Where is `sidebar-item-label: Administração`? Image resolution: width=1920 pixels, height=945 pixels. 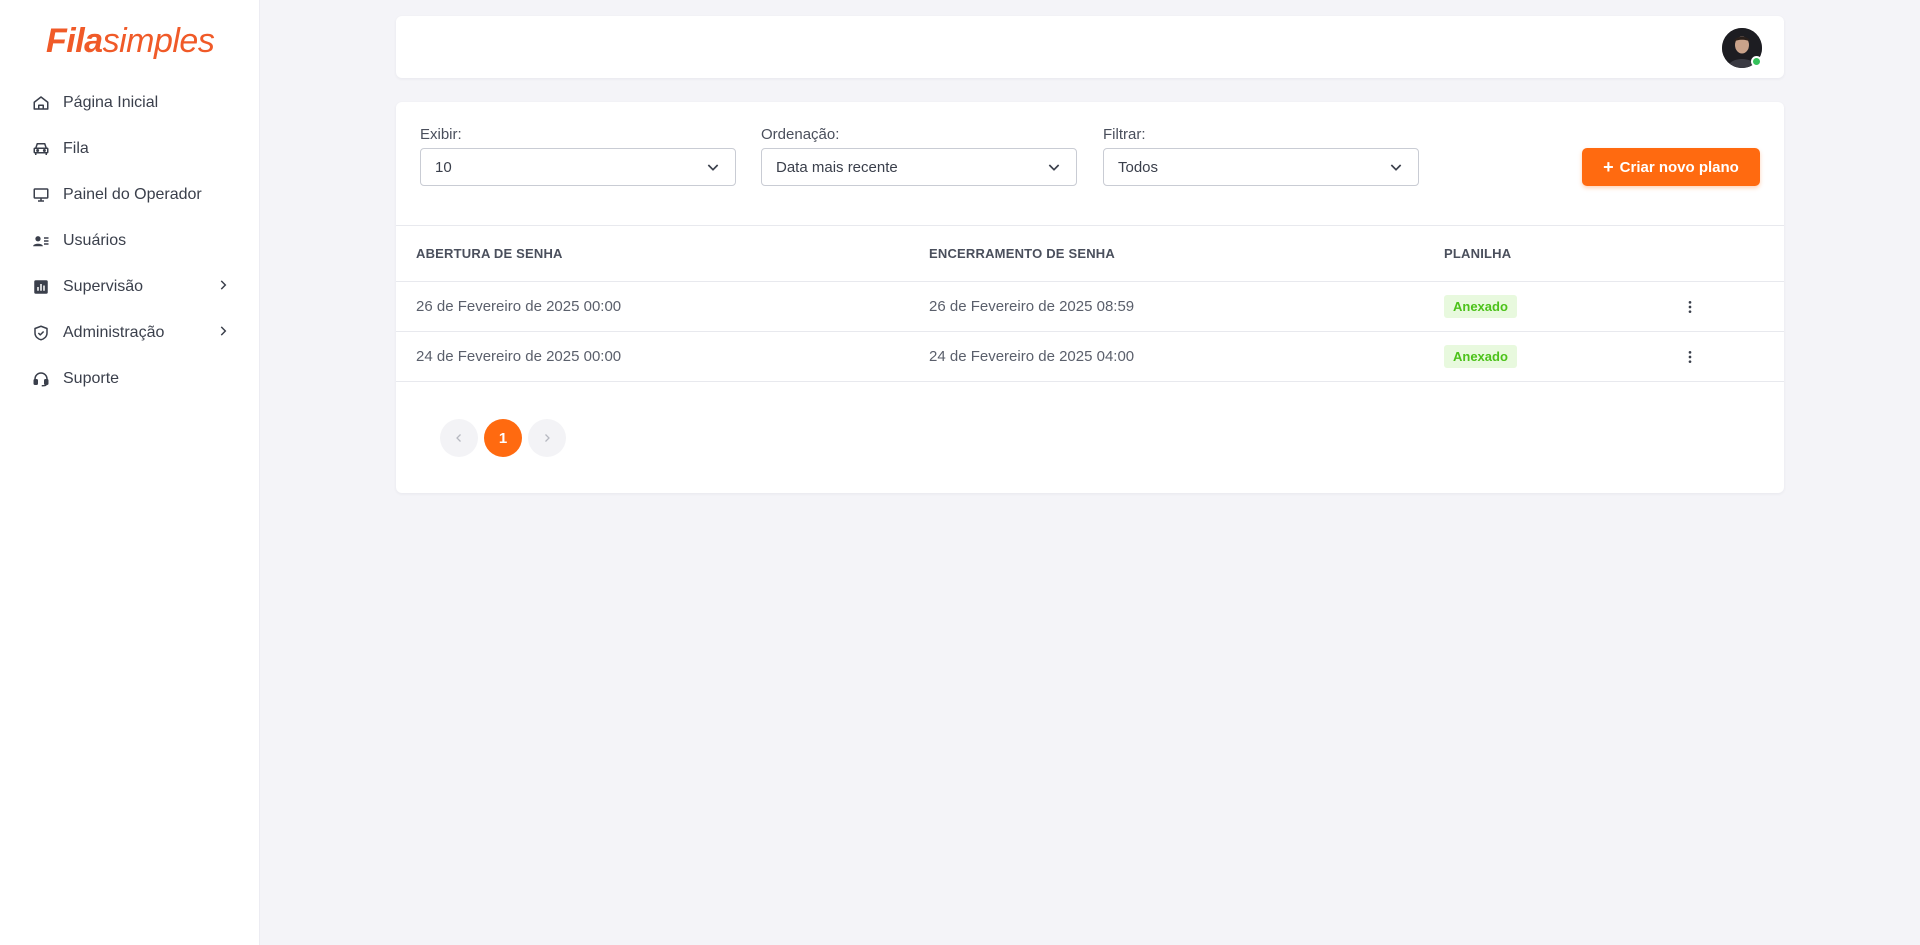 sidebar-item-label: Administração is located at coordinates (114, 332).